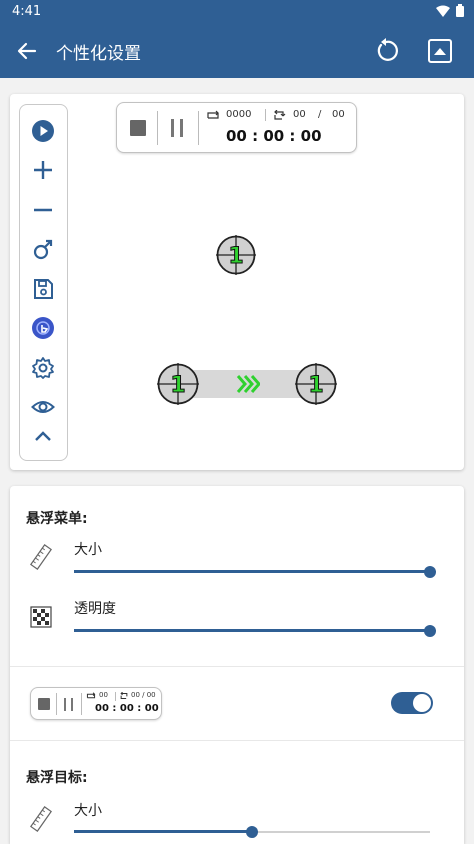 This screenshot has width=474, height=844. What do you see at coordinates (422, 703) in the screenshot?
I see `toggle-knob` at bounding box center [422, 703].